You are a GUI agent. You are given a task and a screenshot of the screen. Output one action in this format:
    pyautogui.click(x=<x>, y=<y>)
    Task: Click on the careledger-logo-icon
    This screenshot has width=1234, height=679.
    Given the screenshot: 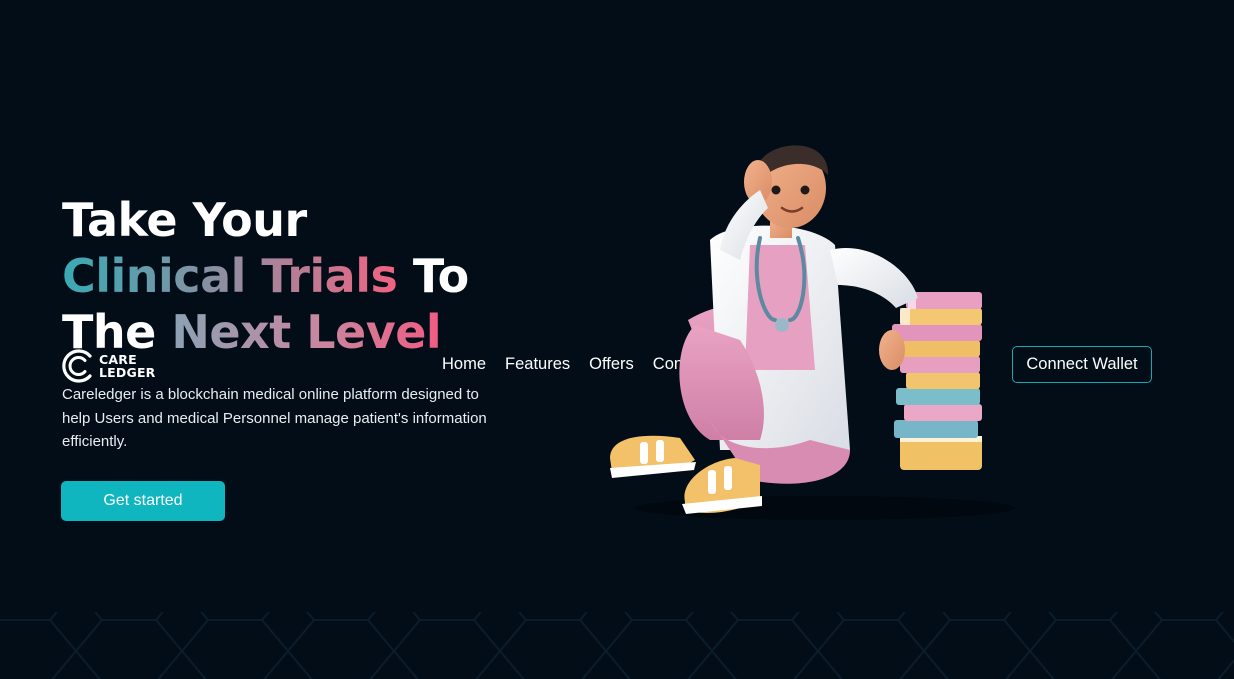 What is the action you would take?
    pyautogui.click(x=77, y=366)
    